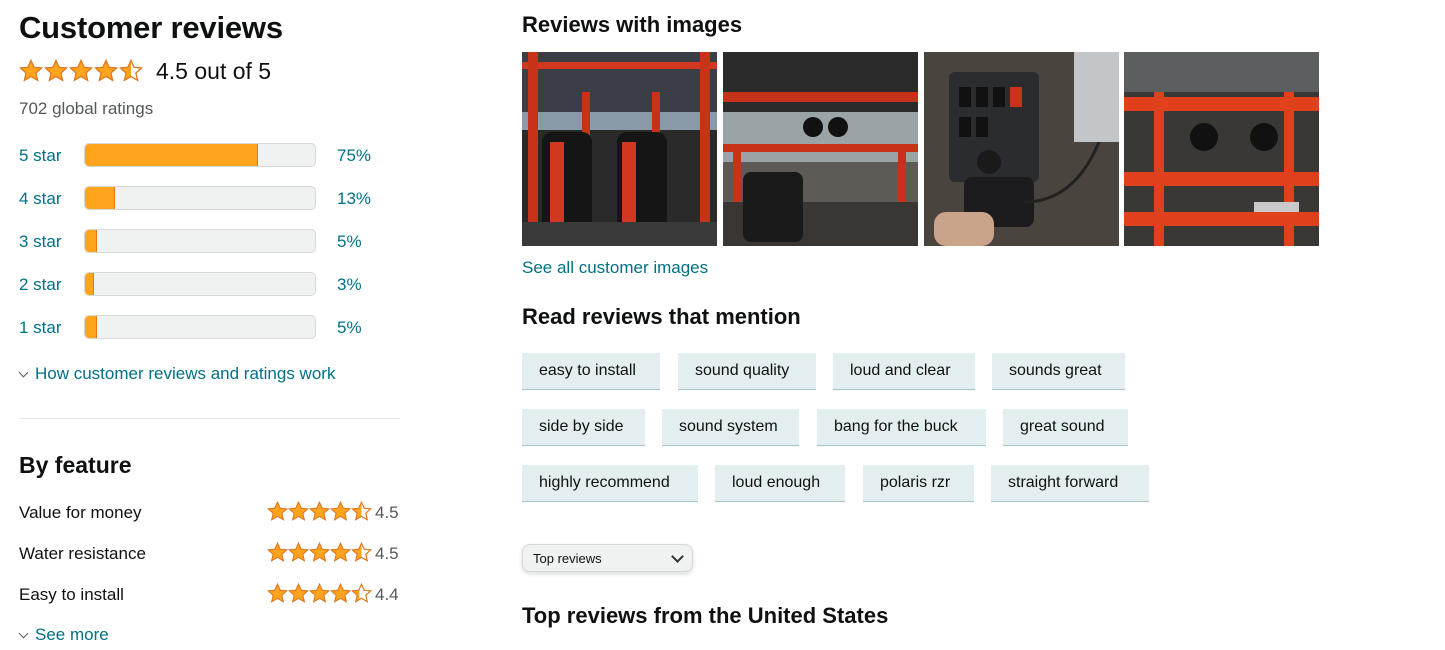  I want to click on sort-selected-value: Top reviews, so click(567, 558).